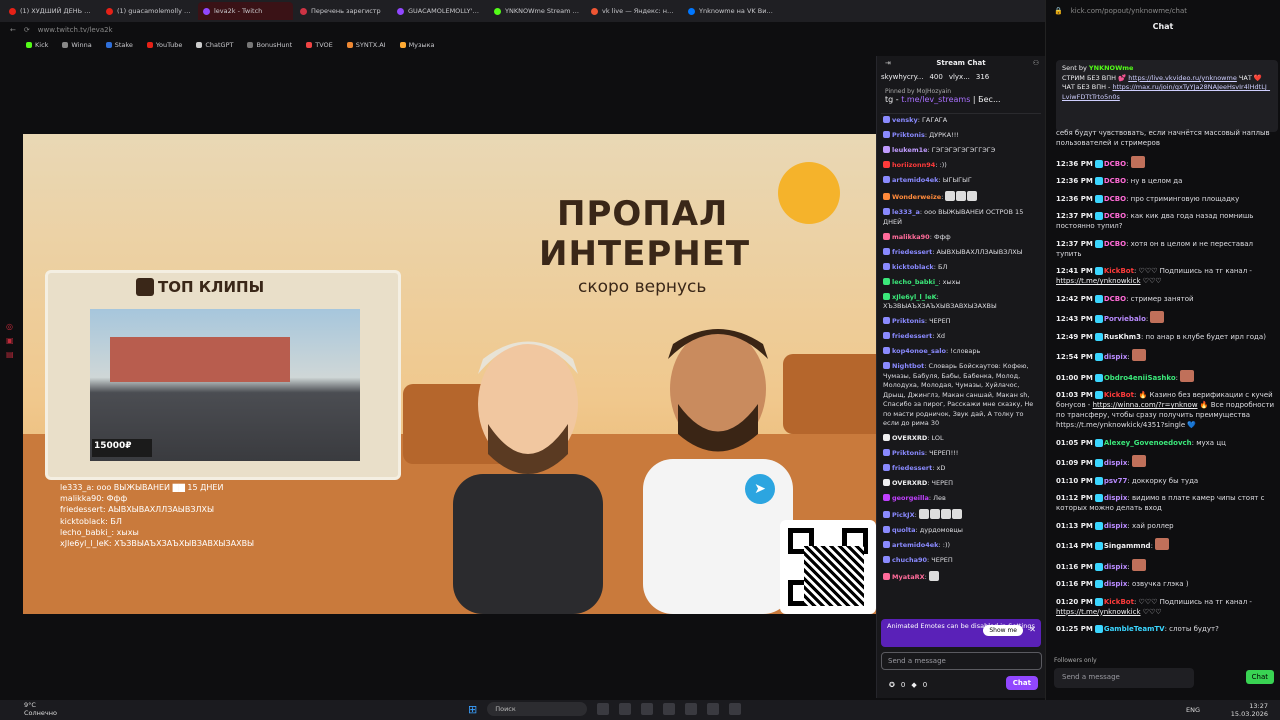 The width and height of the screenshot is (1280, 720). What do you see at coordinates (1134, 629) in the screenshot?
I see `chat-username: GambleTeamTV` at bounding box center [1134, 629].